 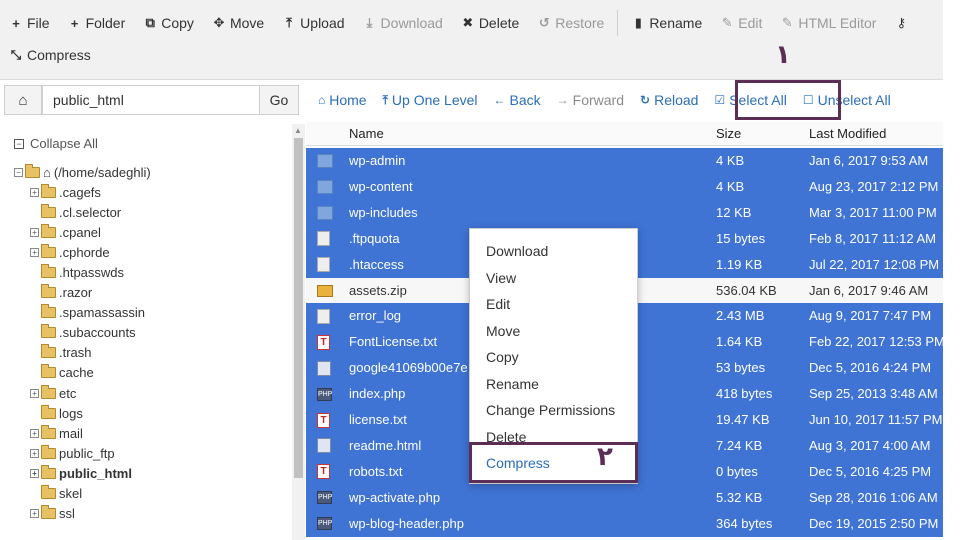 I want to click on file-last-modified: Mar 3, 2017 11:00 PM, so click(x=873, y=212).